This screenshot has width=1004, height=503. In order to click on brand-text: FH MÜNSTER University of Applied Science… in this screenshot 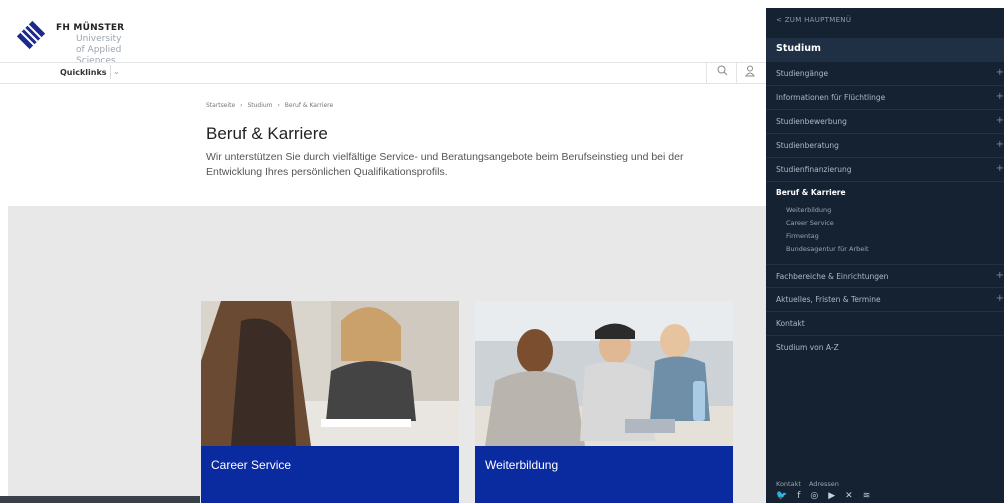, I will do `click(90, 44)`.